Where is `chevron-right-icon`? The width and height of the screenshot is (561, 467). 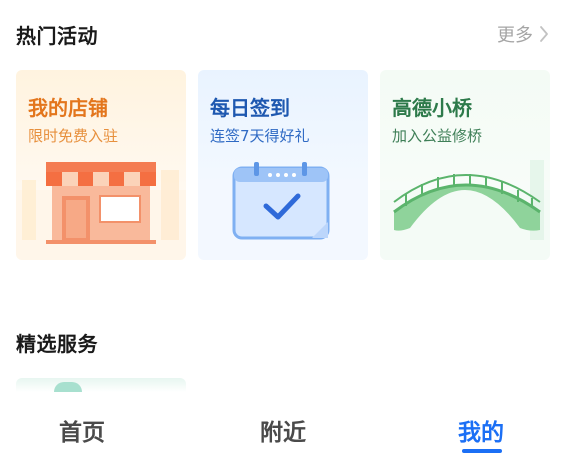 chevron-right-icon is located at coordinates (544, 34).